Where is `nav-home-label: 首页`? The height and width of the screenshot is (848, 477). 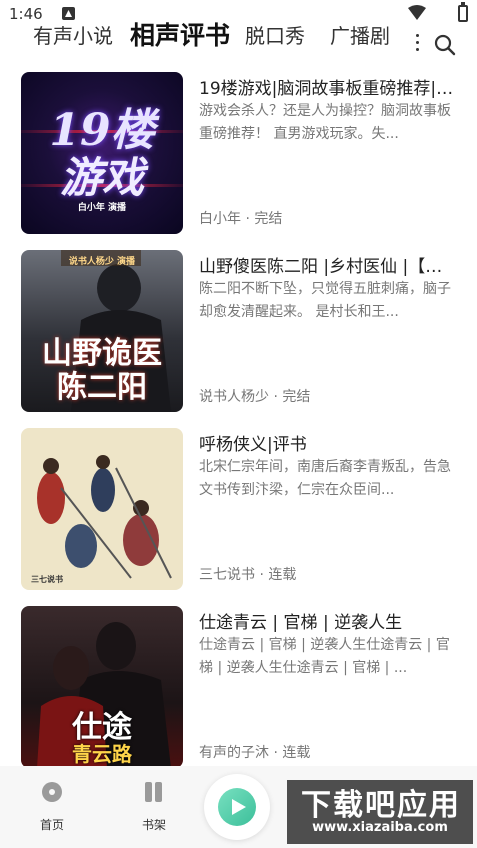 nav-home-label: 首页 is located at coordinates (51, 825).